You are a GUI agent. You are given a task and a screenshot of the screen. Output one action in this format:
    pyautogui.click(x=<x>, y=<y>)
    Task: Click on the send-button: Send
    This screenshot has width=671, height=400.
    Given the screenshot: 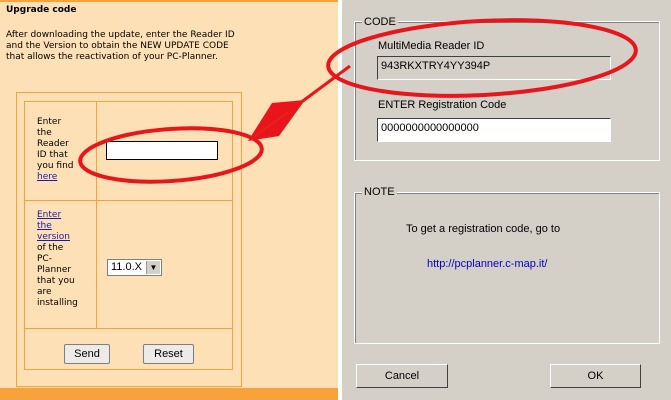 What is the action you would take?
    pyautogui.click(x=87, y=354)
    